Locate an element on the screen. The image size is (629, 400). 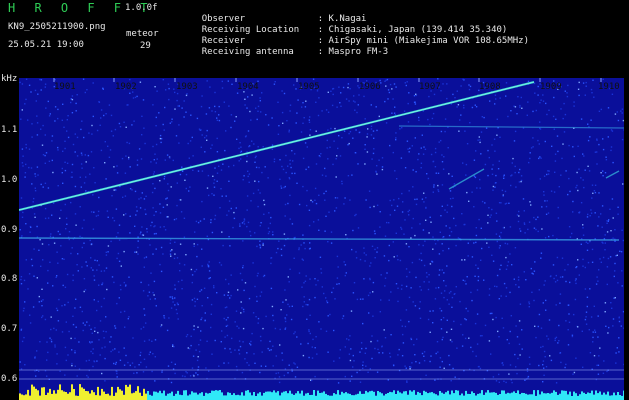
x-tick-label: 1903 is located at coordinates (187, 87).